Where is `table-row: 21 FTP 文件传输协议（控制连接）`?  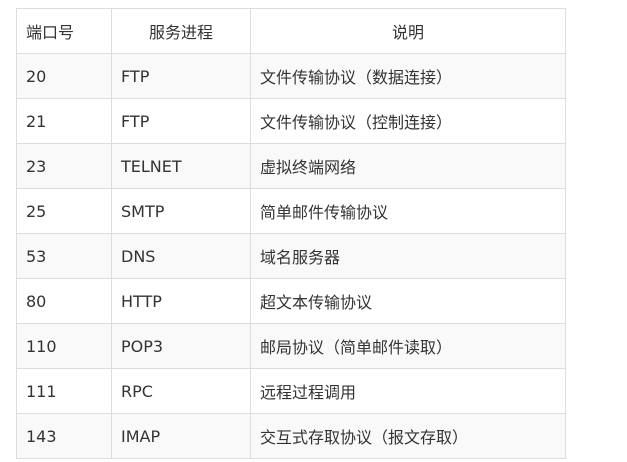 table-row: 21 FTP 文件传输协议（控制连接） is located at coordinates (291, 121).